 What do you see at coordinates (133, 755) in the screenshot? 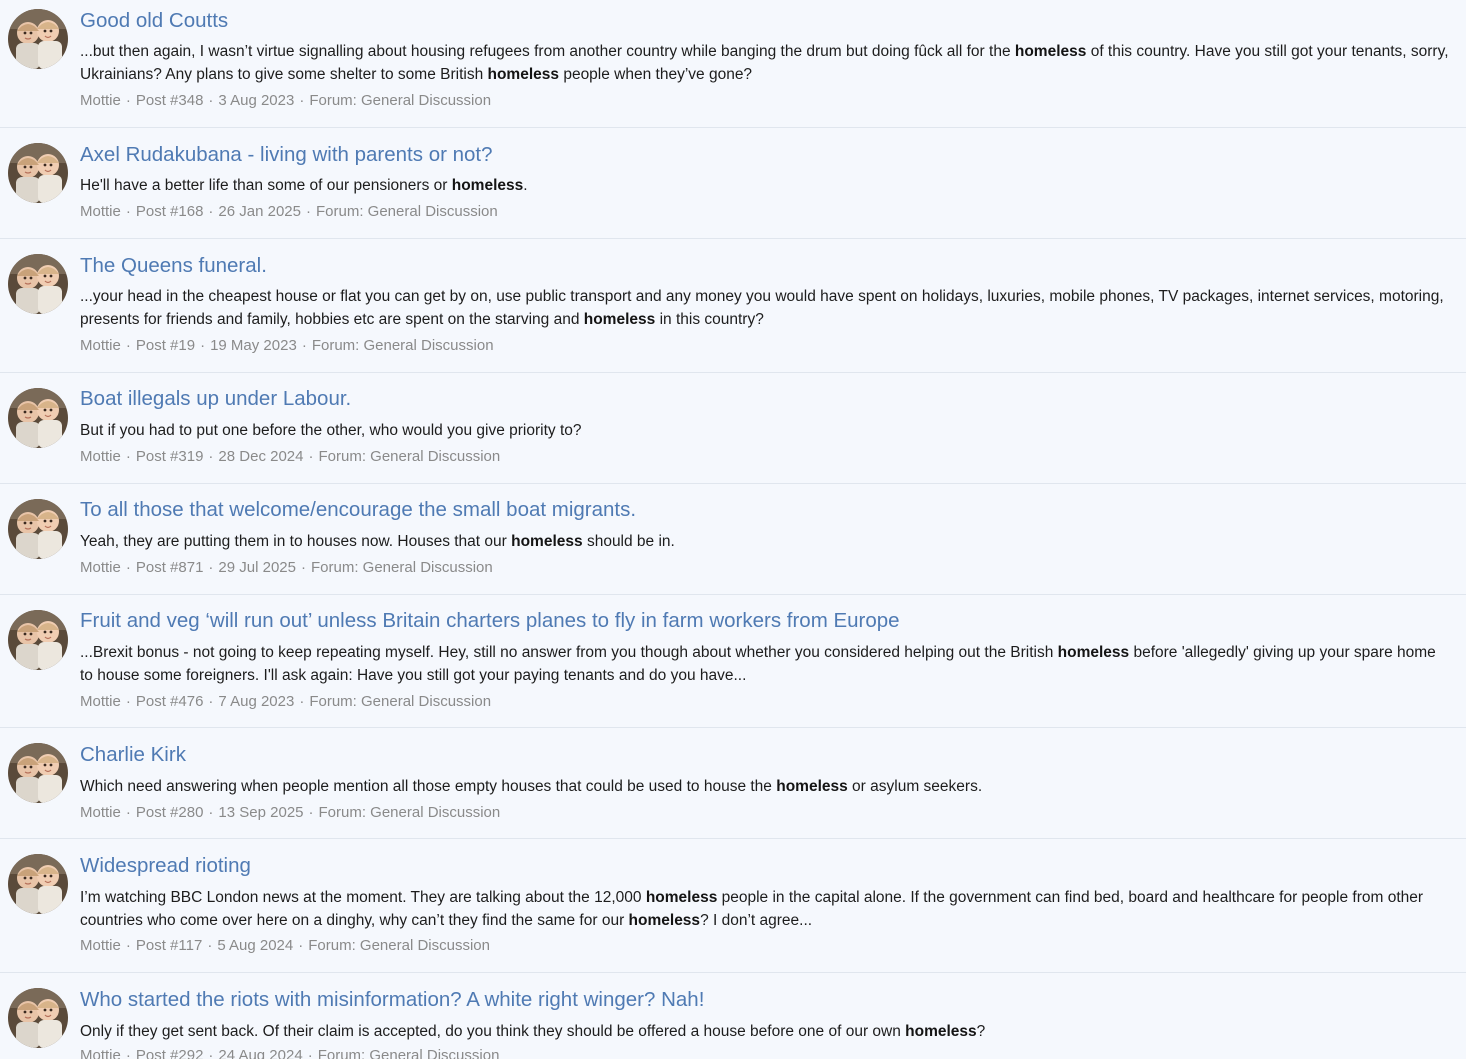
I see `result-title-link: Charlie Kirk` at bounding box center [133, 755].